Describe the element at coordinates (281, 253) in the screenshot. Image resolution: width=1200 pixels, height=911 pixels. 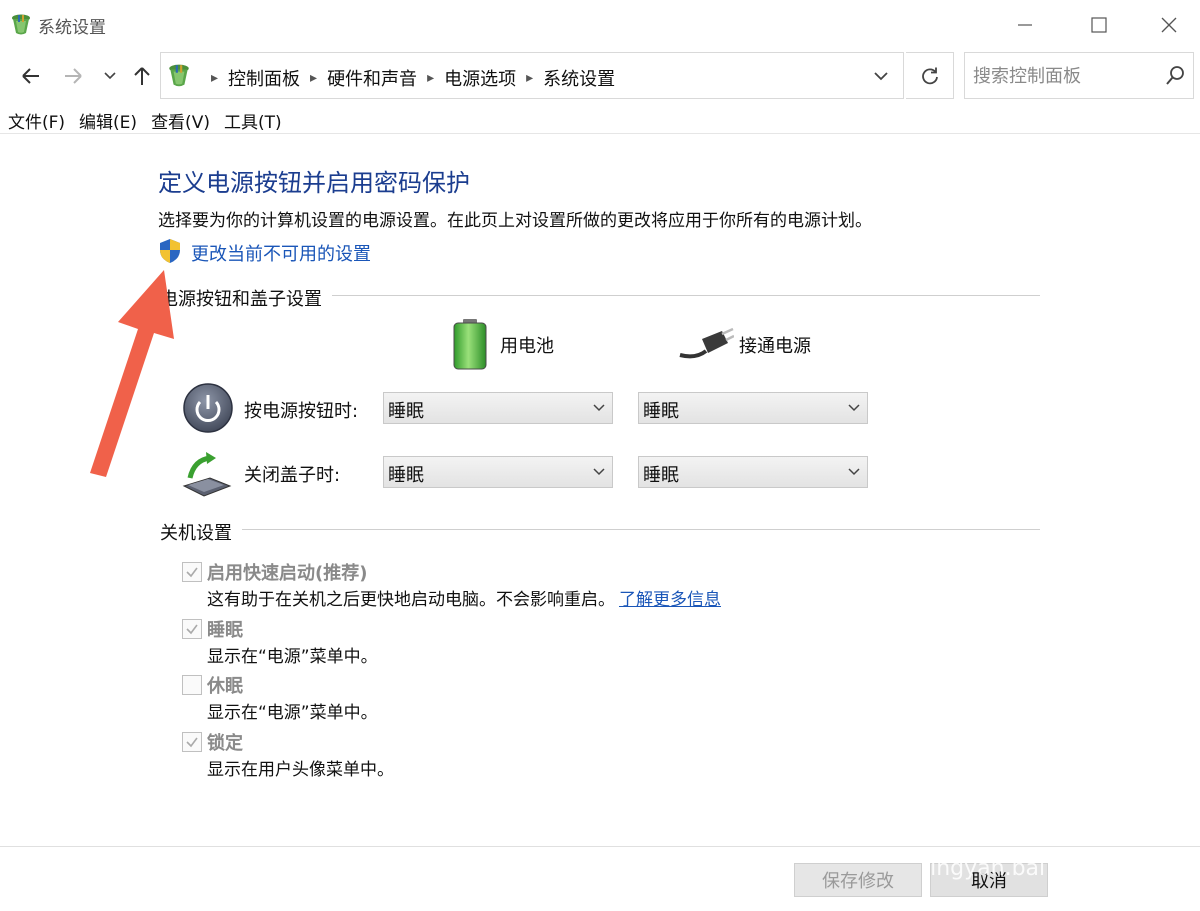
I see `change-unavailable-settings-link: 更改当前不可用的设置` at that location.